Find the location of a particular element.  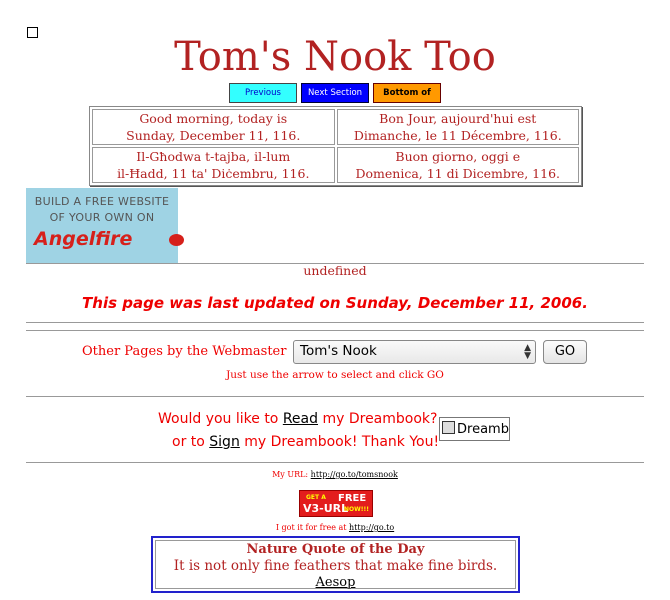

previous-section-button: Previous Section is located at coordinates (263, 99).